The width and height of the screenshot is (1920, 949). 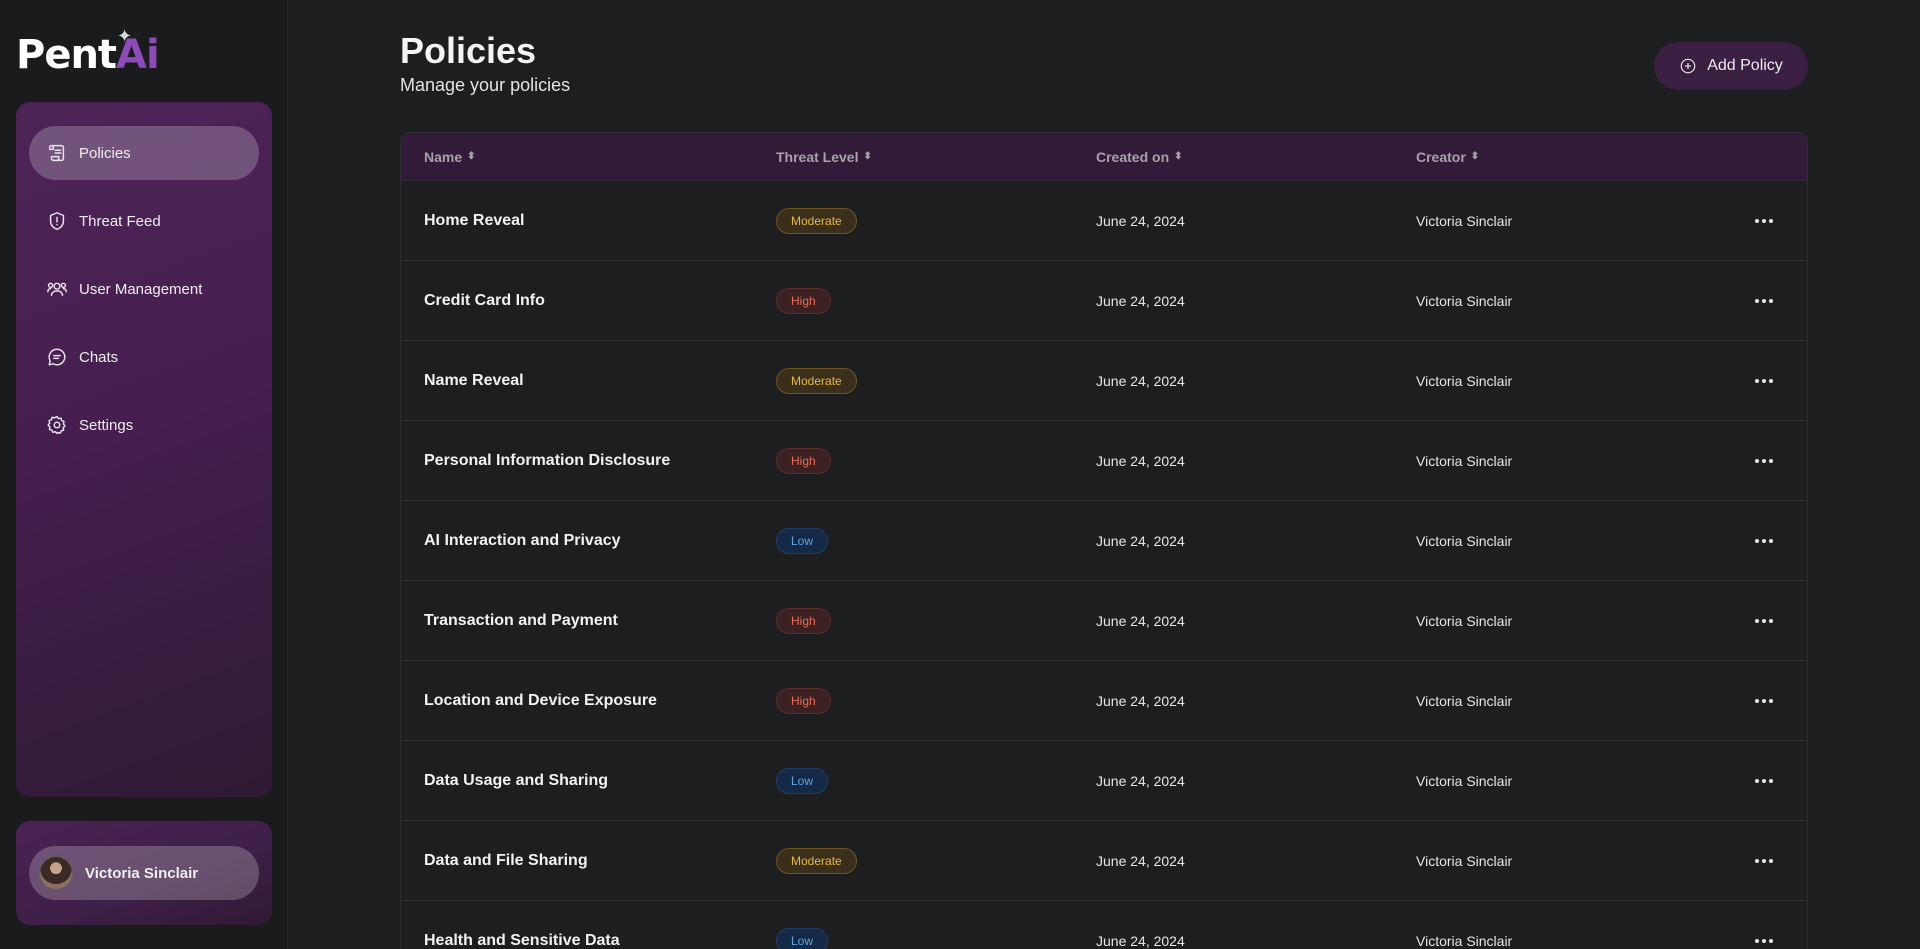 I want to click on chat-bubble-icon, so click(x=57, y=357).